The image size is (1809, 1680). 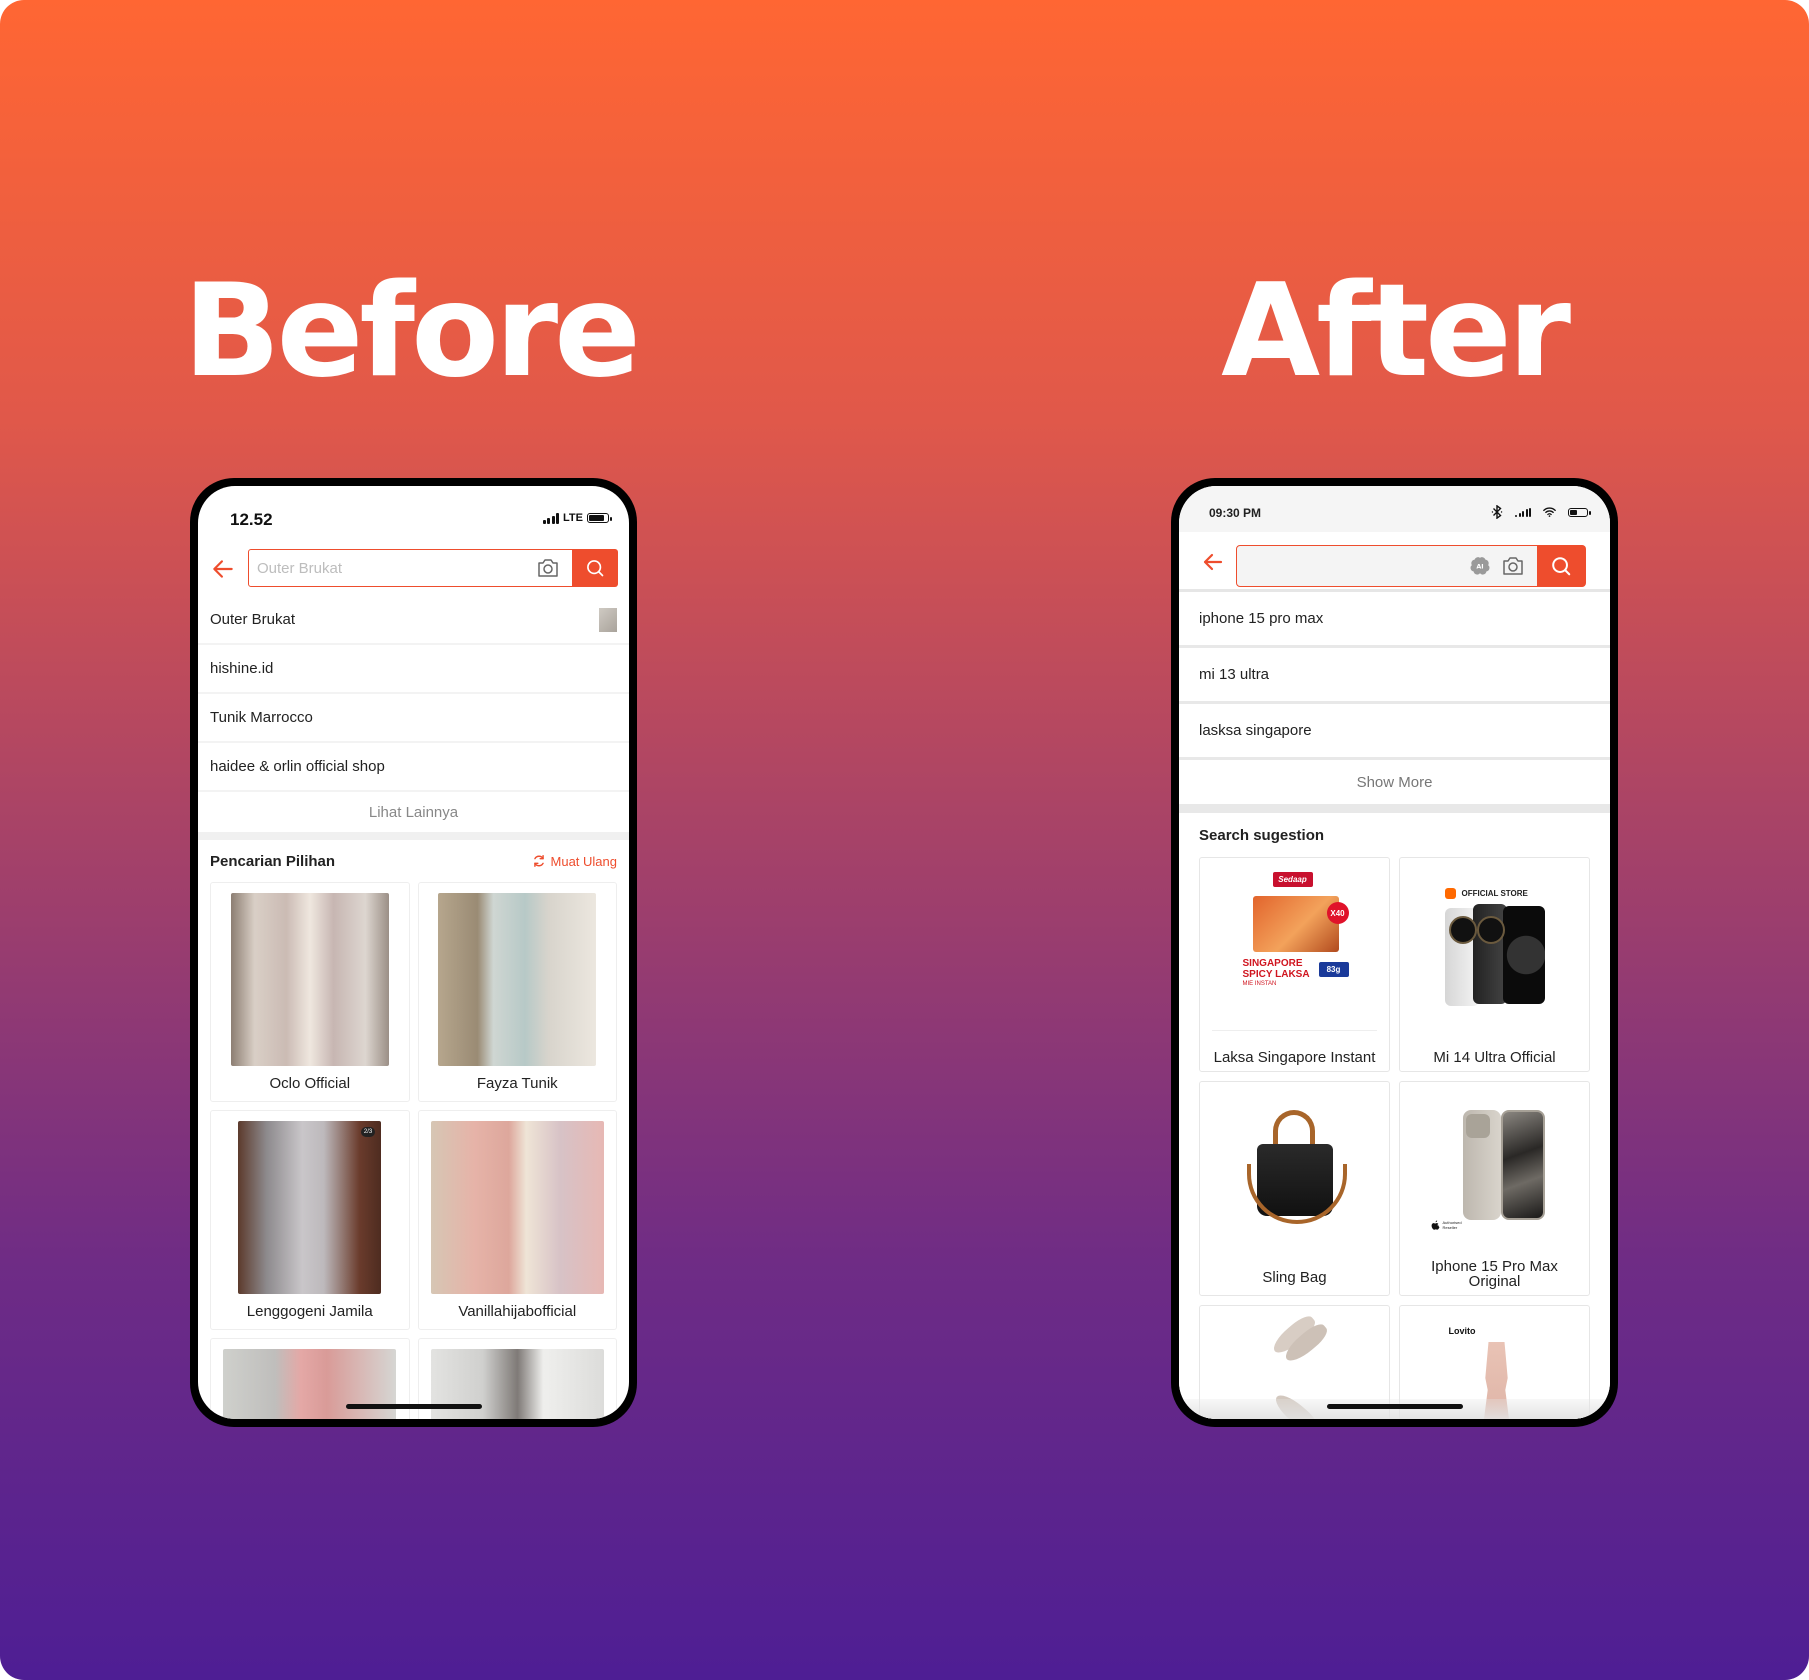 I want to click on suggestion-card: OFFICIAL STORE Mi 14 Ultra Official, so click(x=1494, y=964).